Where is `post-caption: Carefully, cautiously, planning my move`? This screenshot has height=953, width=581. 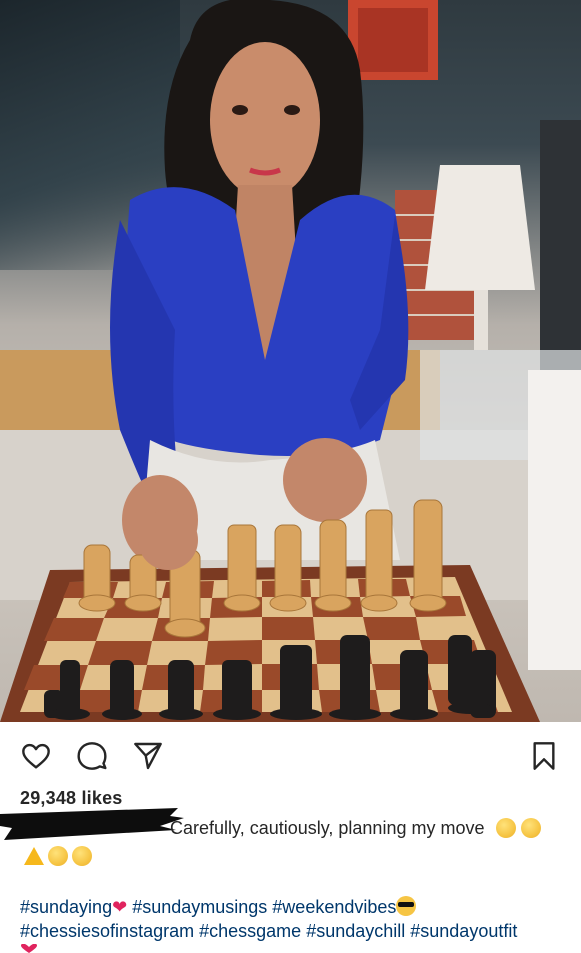
post-caption: Carefully, cautiously, planning my move is located at coordinates (355, 828).